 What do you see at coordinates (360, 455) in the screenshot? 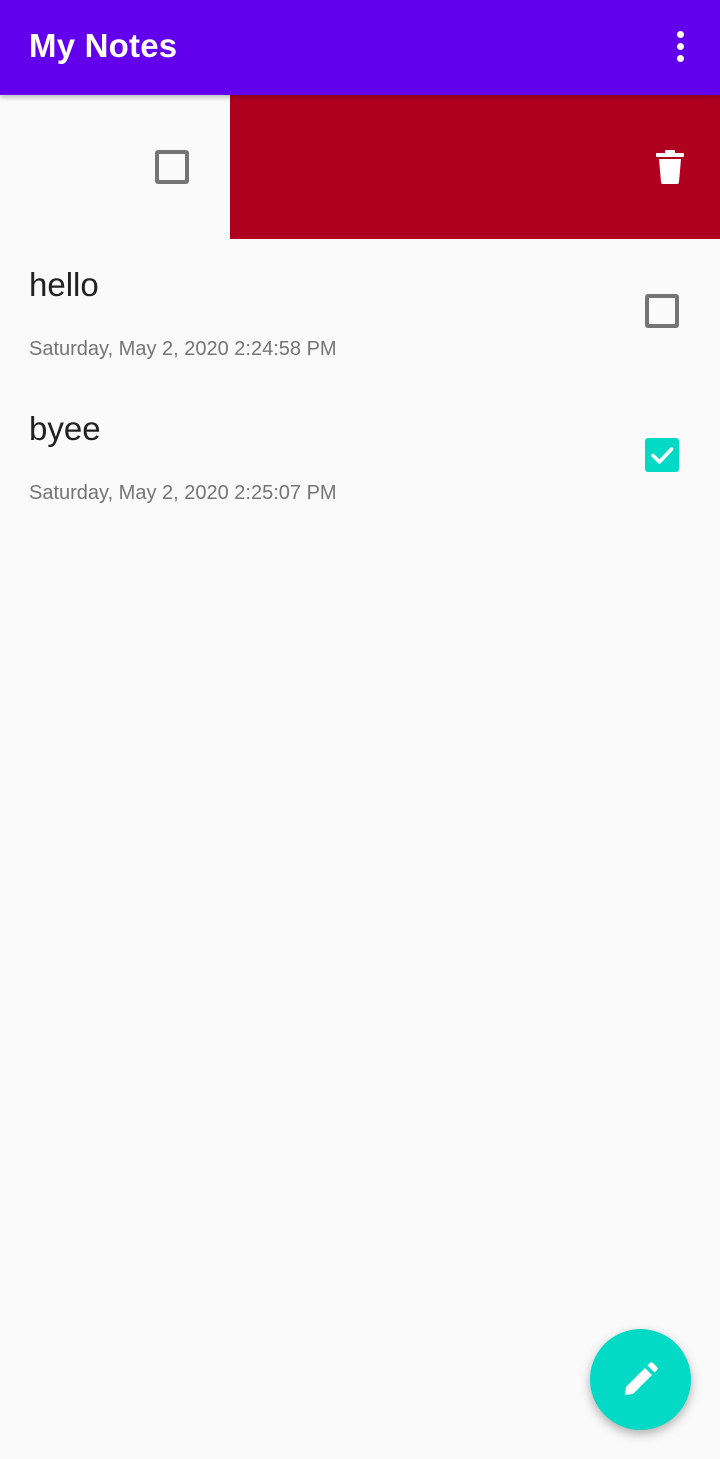
I see `list-item: byee Saturday, May 2, 2020 2:25:07 PM` at bounding box center [360, 455].